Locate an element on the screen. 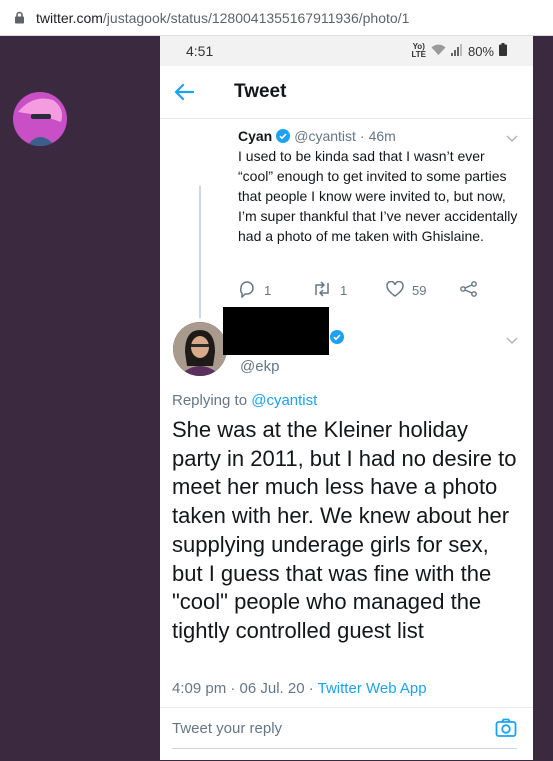  url-host: twitter.com is located at coordinates (69, 17).